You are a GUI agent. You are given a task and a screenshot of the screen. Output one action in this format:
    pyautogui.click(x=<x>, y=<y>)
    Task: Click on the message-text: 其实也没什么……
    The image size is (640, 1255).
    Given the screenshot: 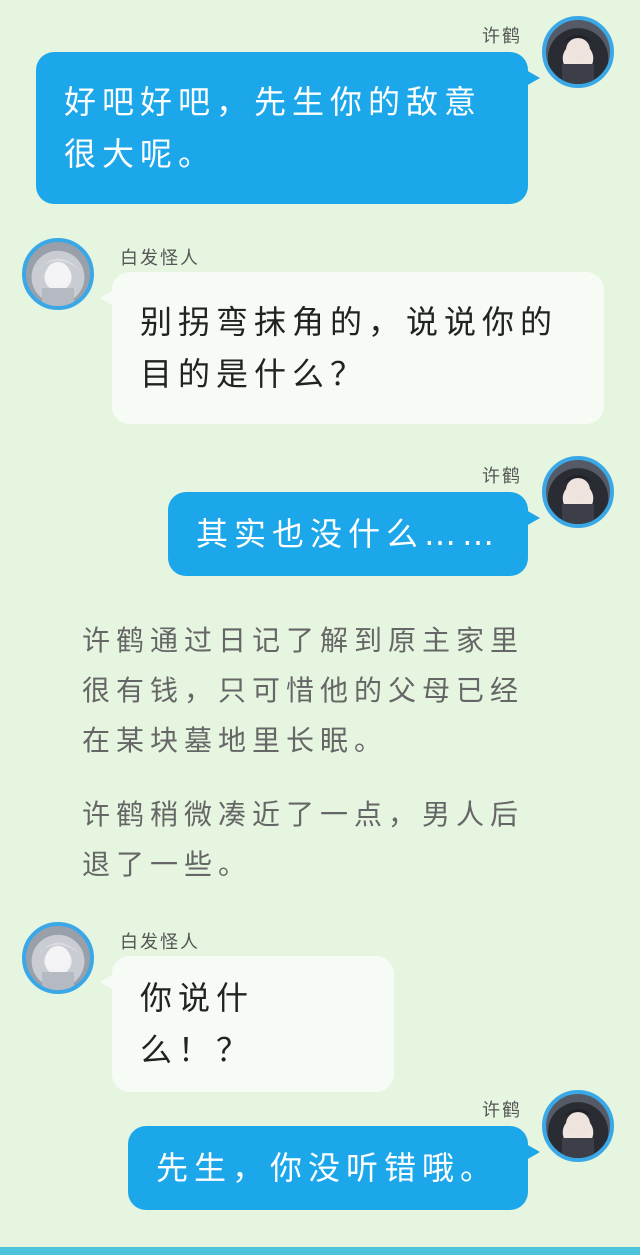 What is the action you would take?
    pyautogui.click(x=348, y=534)
    